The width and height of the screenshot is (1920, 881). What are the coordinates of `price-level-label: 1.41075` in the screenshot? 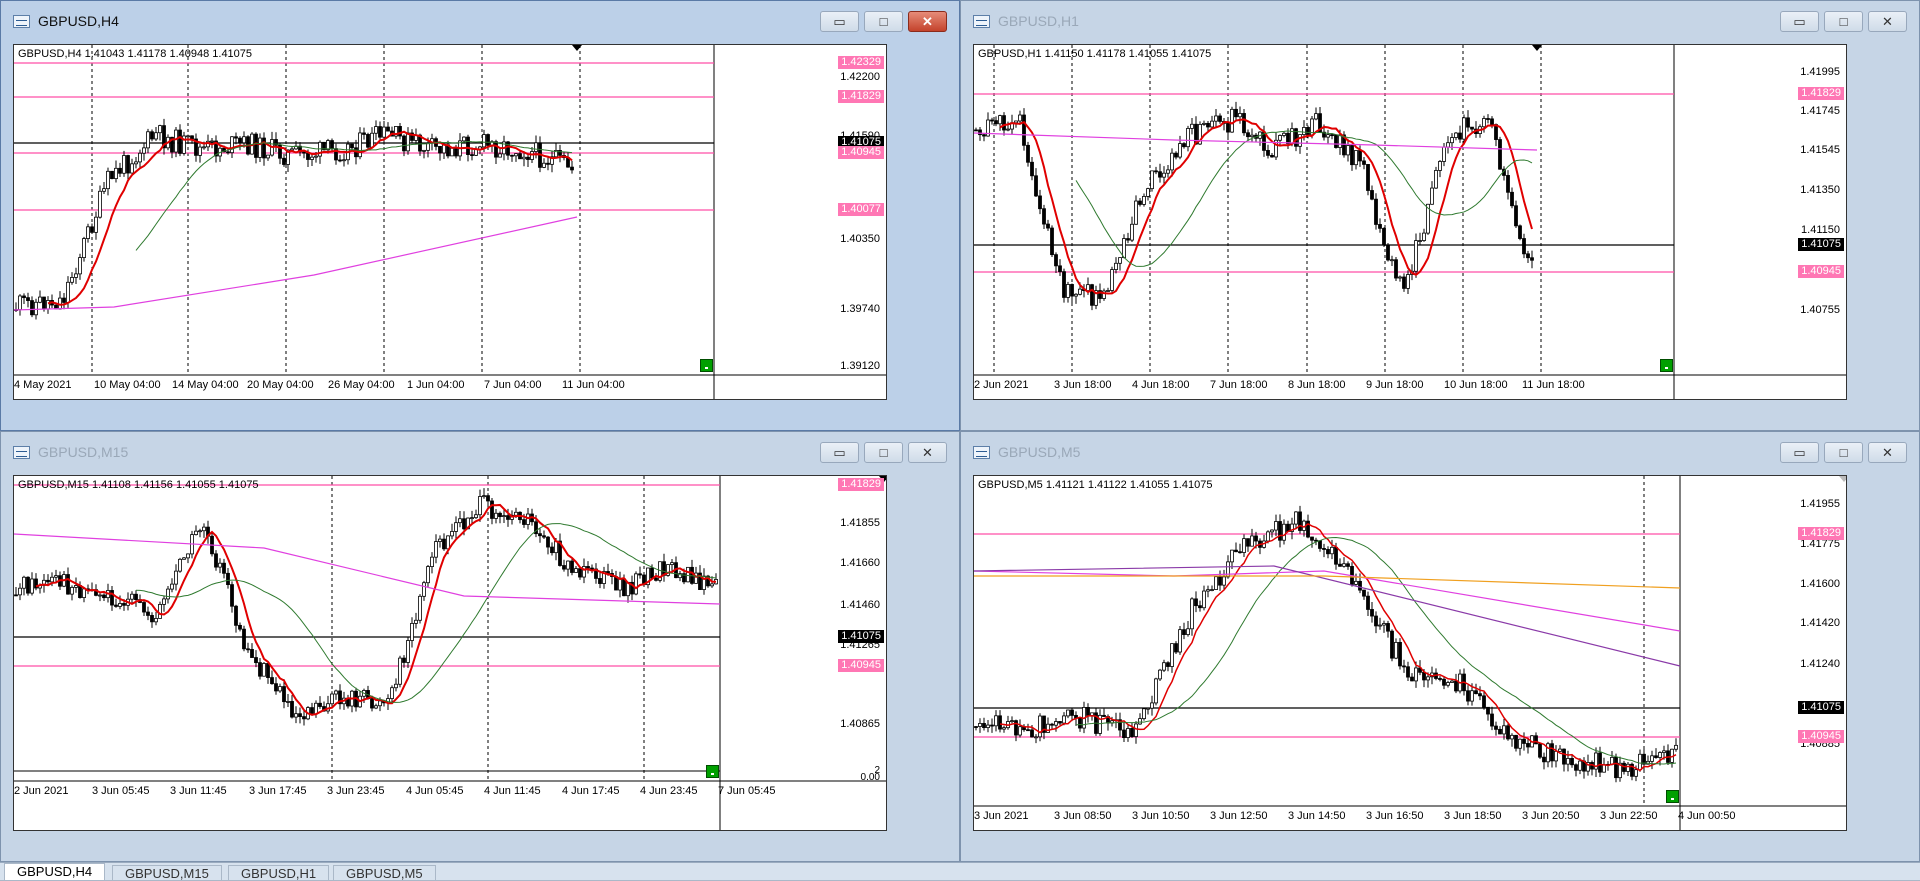 It's located at (1821, 707).